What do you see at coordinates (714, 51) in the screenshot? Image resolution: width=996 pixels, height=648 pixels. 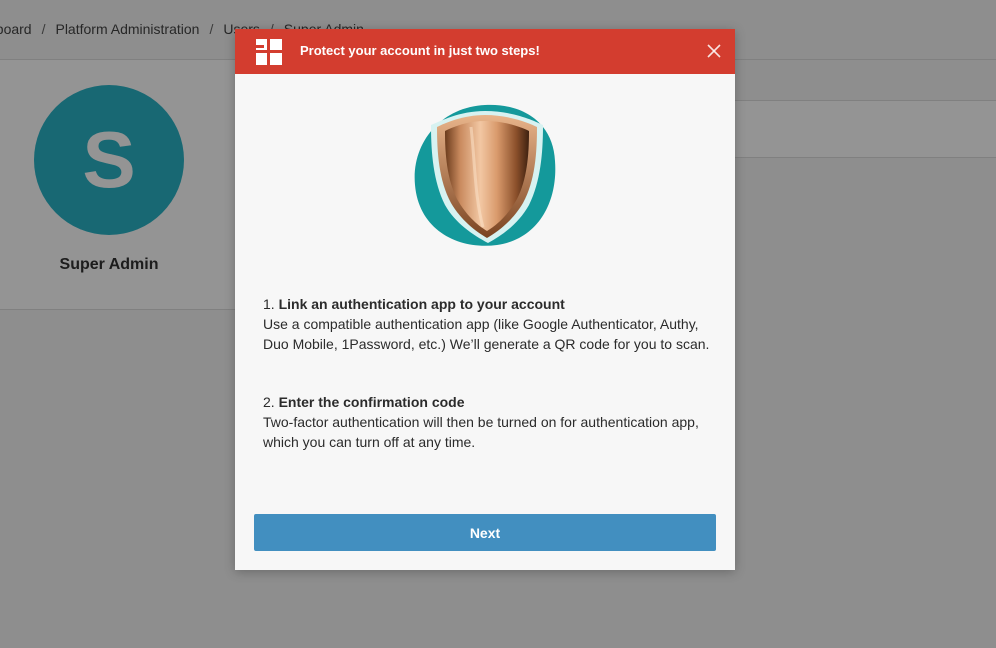 I see `close-icon` at bounding box center [714, 51].